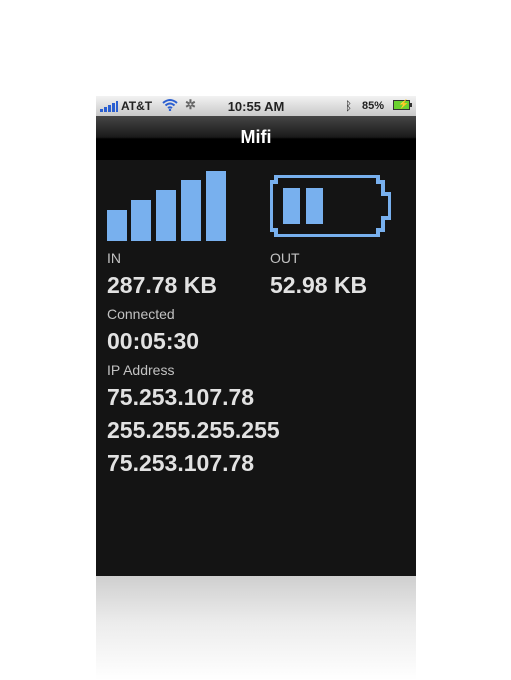  I want to click on page-title: Mifi, so click(256, 137).